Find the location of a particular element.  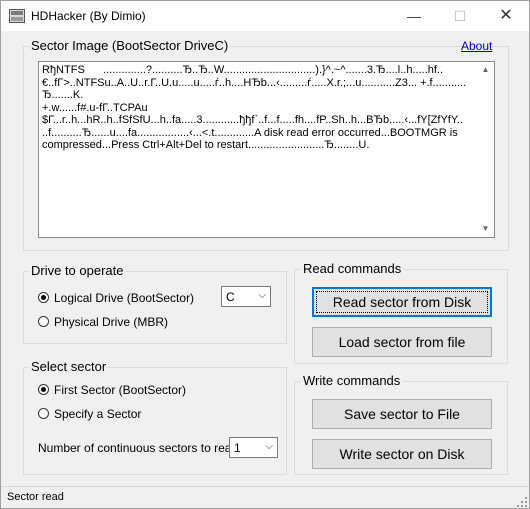

app-icon is located at coordinates (17, 16).